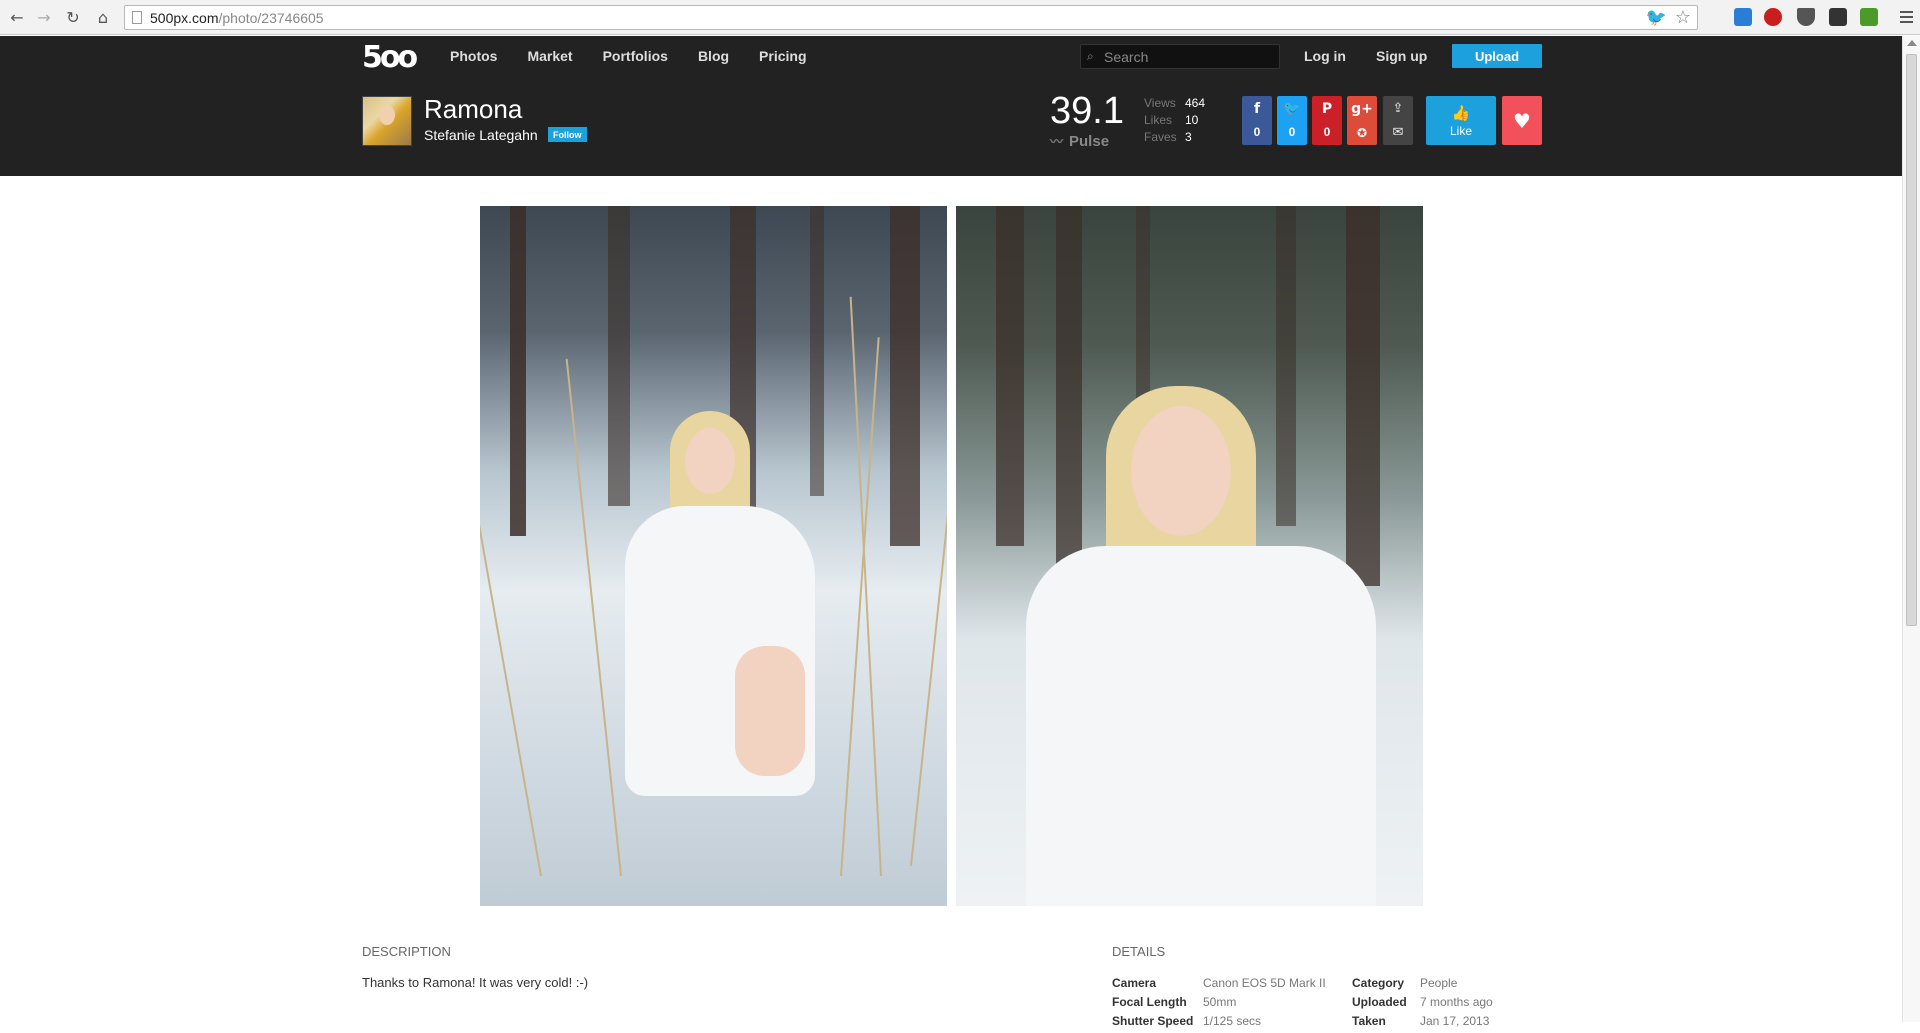  Describe the element at coordinates (1362, 133) in the screenshot. I see `stumbleupon-icon: ✪` at that location.